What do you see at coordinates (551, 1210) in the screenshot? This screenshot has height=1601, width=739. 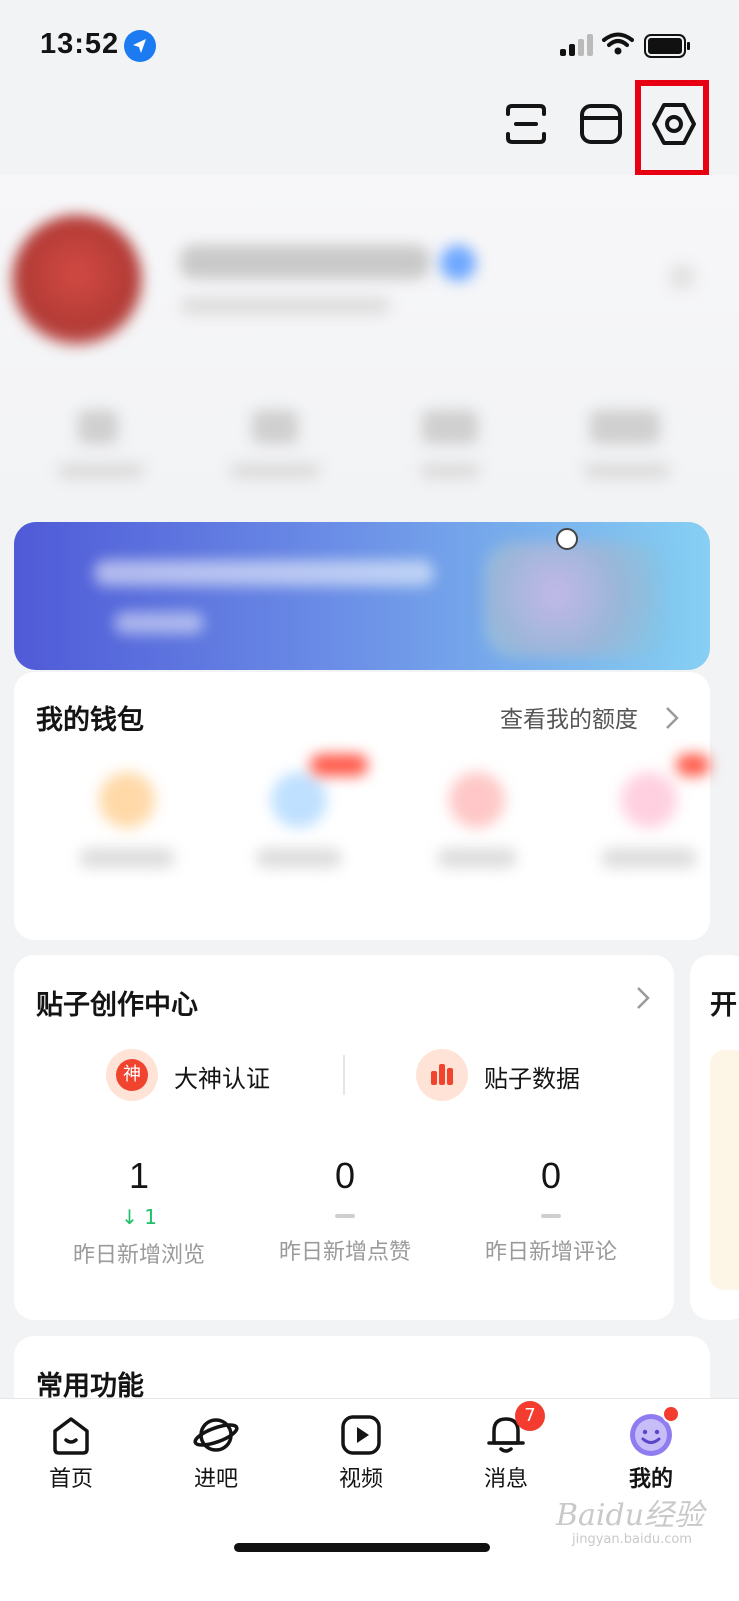 I see `stat-comments: 0 昨日新增评论` at bounding box center [551, 1210].